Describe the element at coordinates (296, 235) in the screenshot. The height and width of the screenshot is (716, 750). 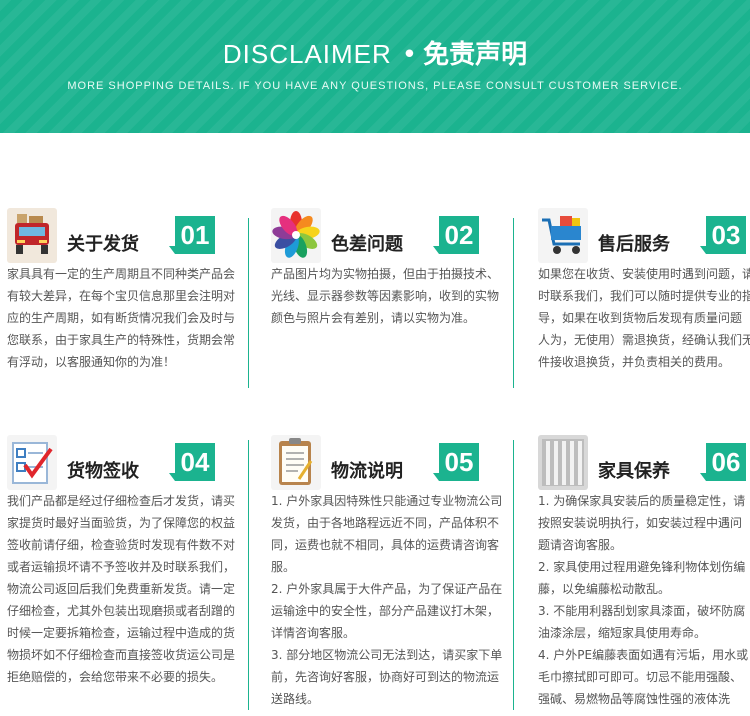
I see `color-wheel-icon` at that location.